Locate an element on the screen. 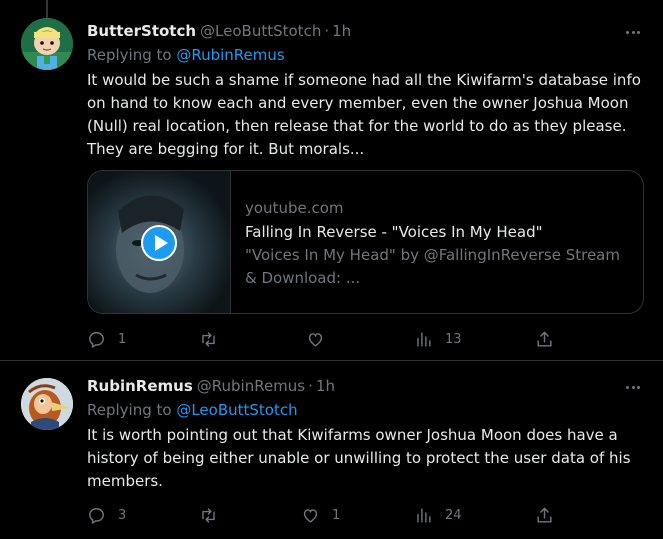  play-icon is located at coordinates (159, 243).